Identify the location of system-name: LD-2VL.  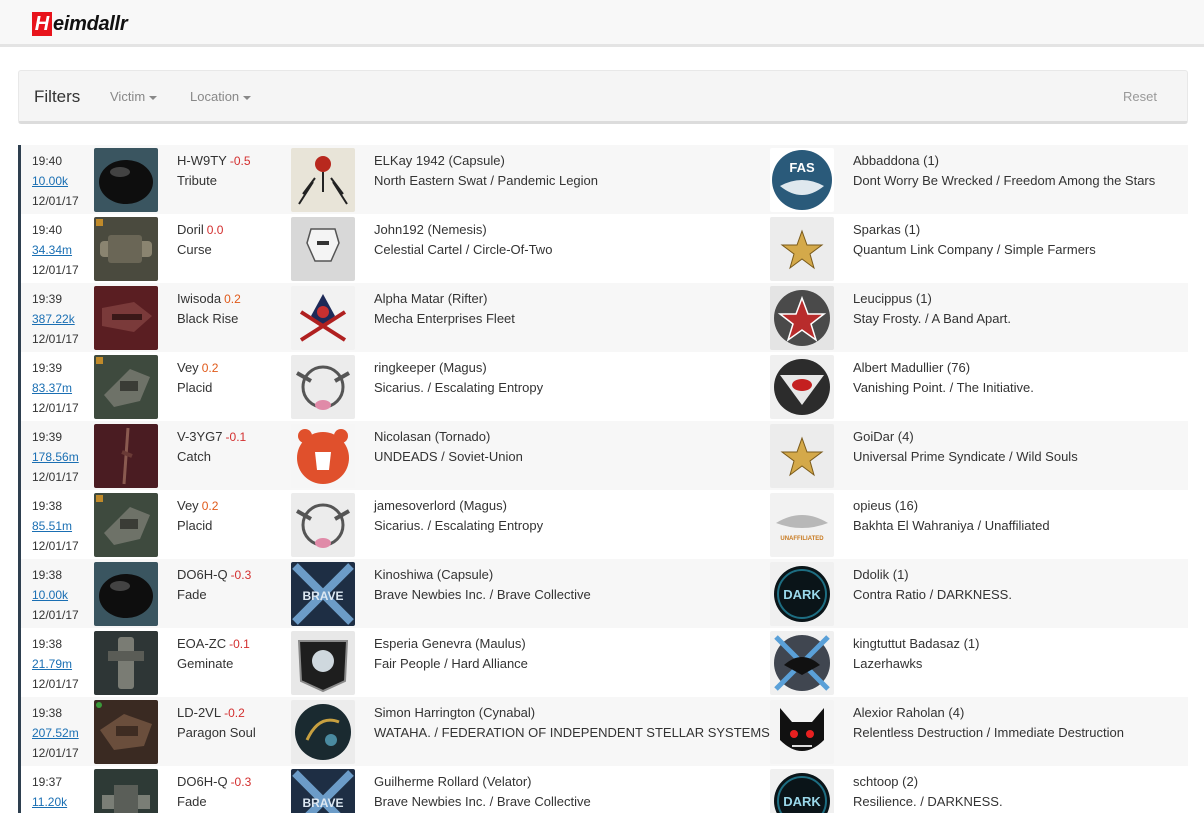
(199, 712).